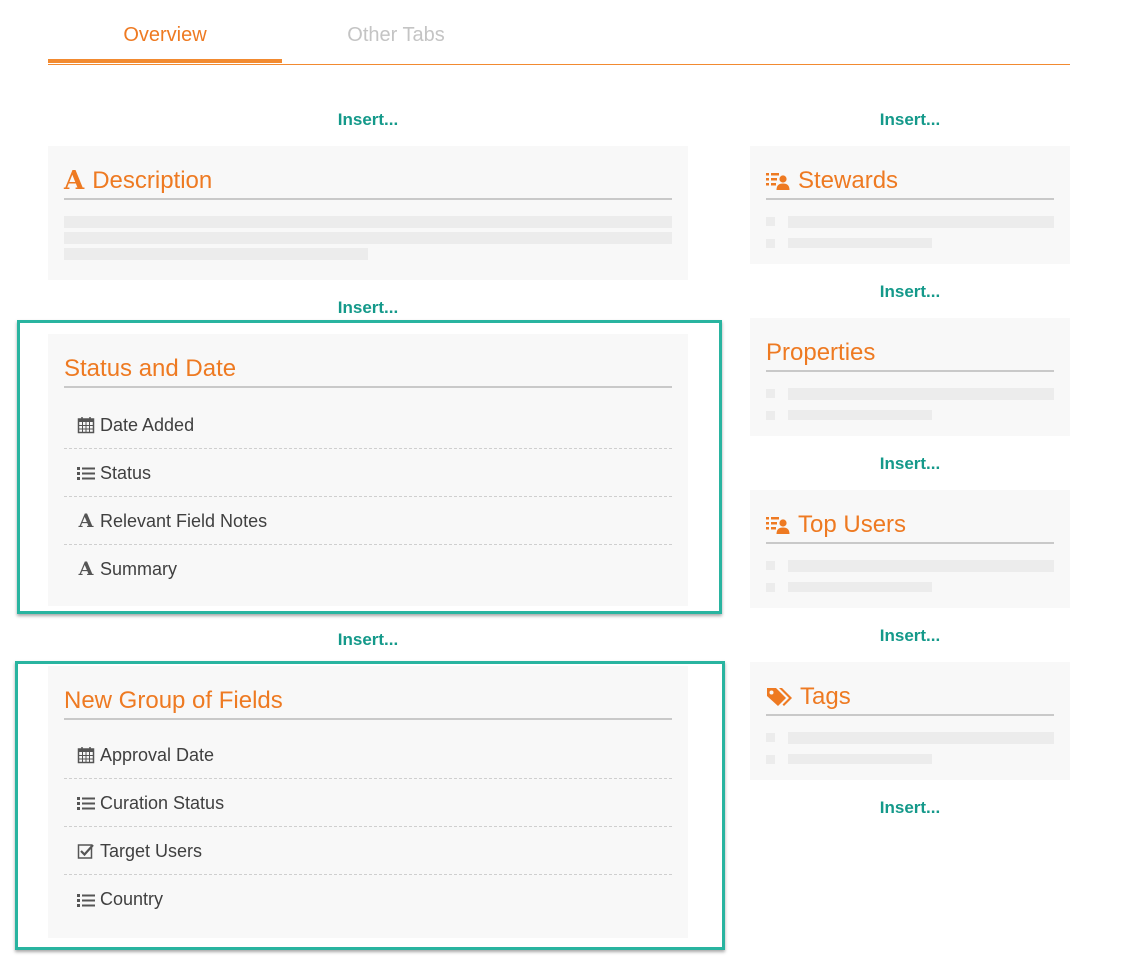  What do you see at coordinates (910, 354) in the screenshot?
I see `panel-title: Properties` at bounding box center [910, 354].